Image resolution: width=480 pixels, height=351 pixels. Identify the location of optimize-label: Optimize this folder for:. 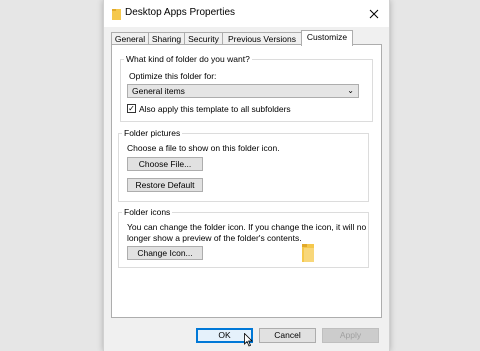
(173, 76).